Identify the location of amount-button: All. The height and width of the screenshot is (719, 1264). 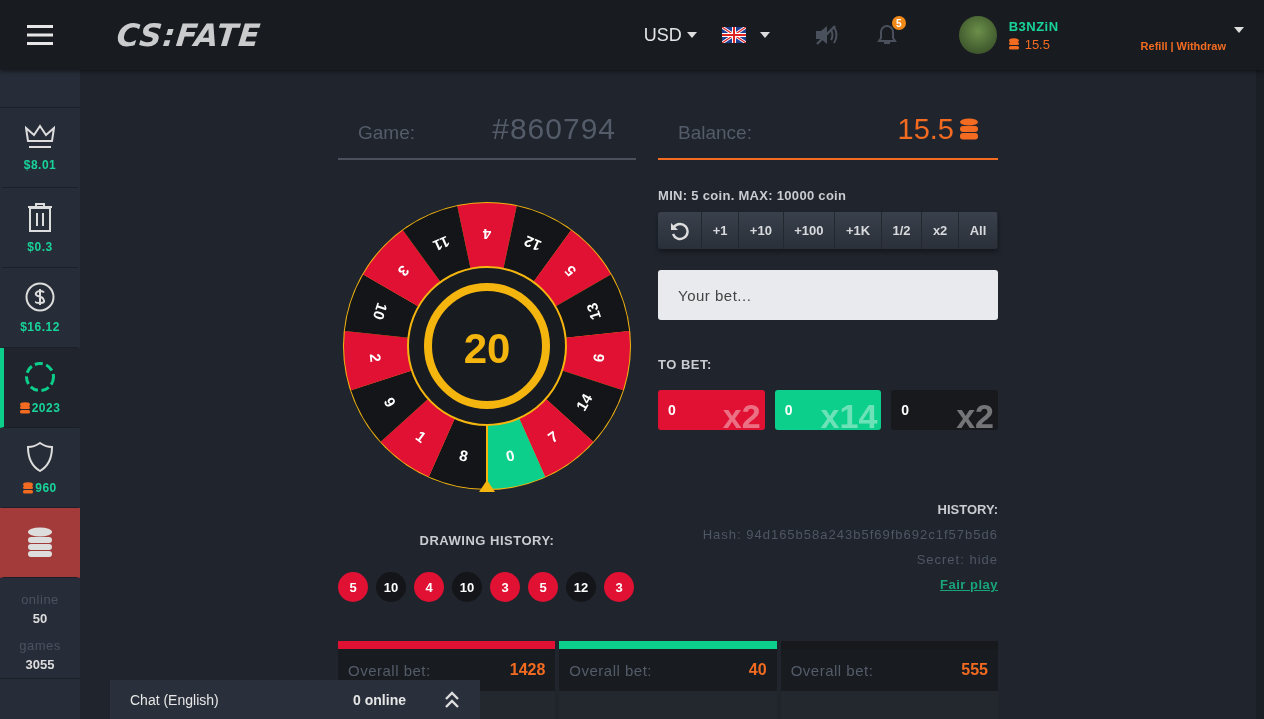
(978, 230).